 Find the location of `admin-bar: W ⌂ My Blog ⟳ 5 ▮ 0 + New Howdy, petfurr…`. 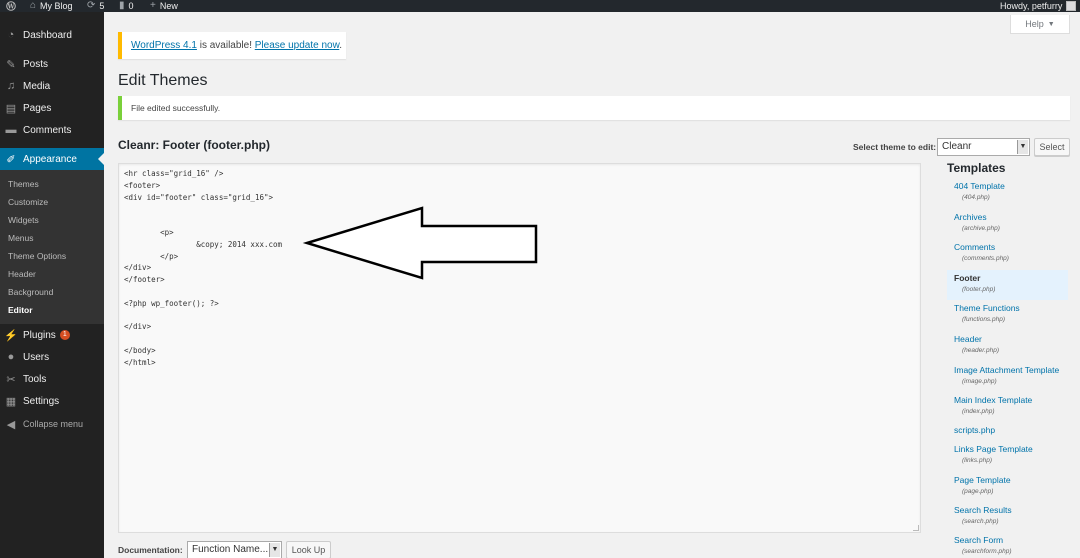

admin-bar: W ⌂ My Blog ⟳ 5 ▮ 0 + New Howdy, petfurr… is located at coordinates (540, 6).